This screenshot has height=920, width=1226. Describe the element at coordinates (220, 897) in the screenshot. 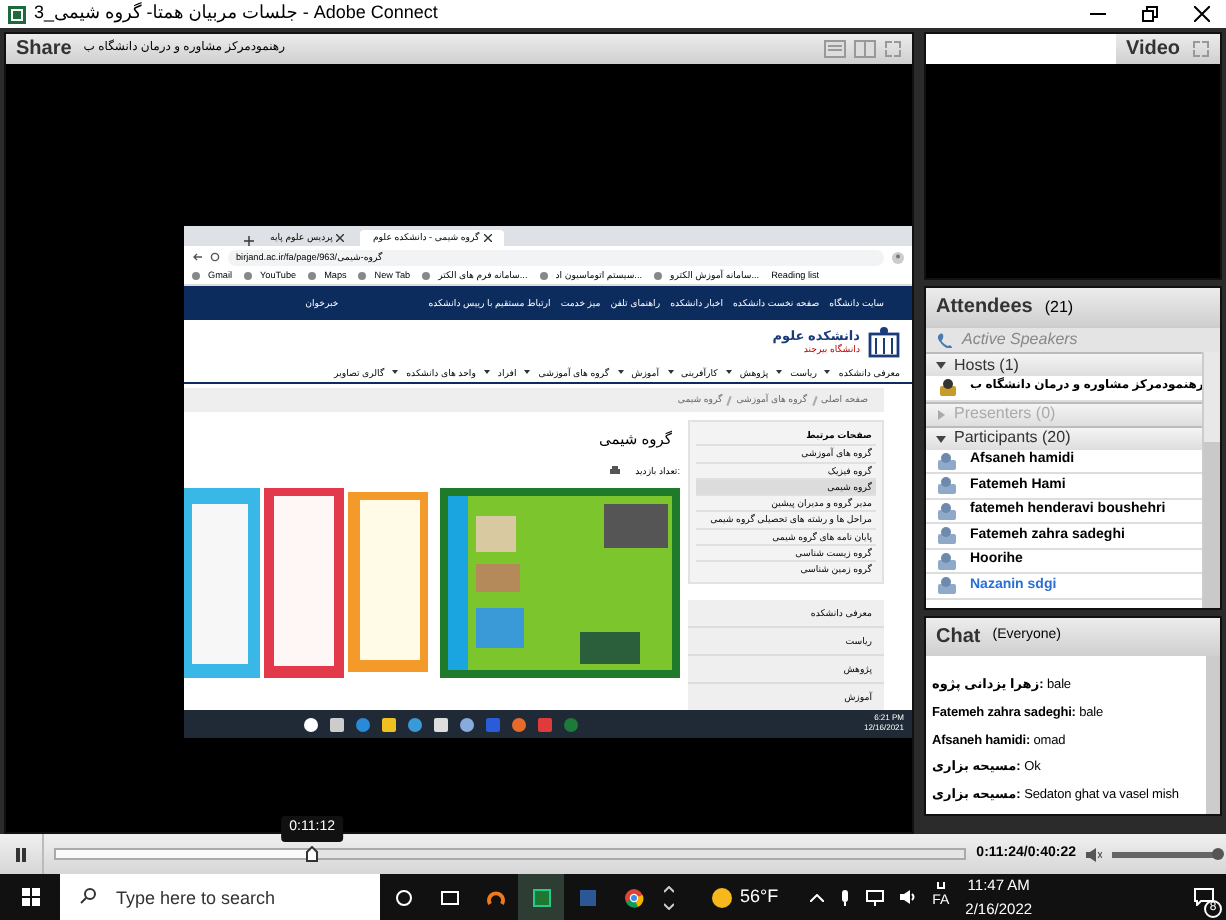

I see `search-field: Type here to search` at that location.